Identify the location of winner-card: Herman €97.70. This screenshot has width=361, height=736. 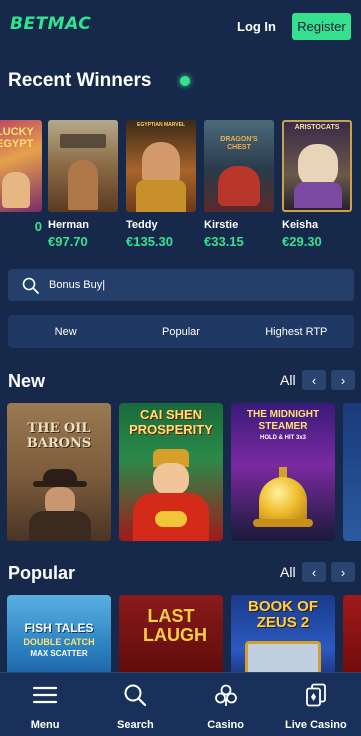
(83, 184).